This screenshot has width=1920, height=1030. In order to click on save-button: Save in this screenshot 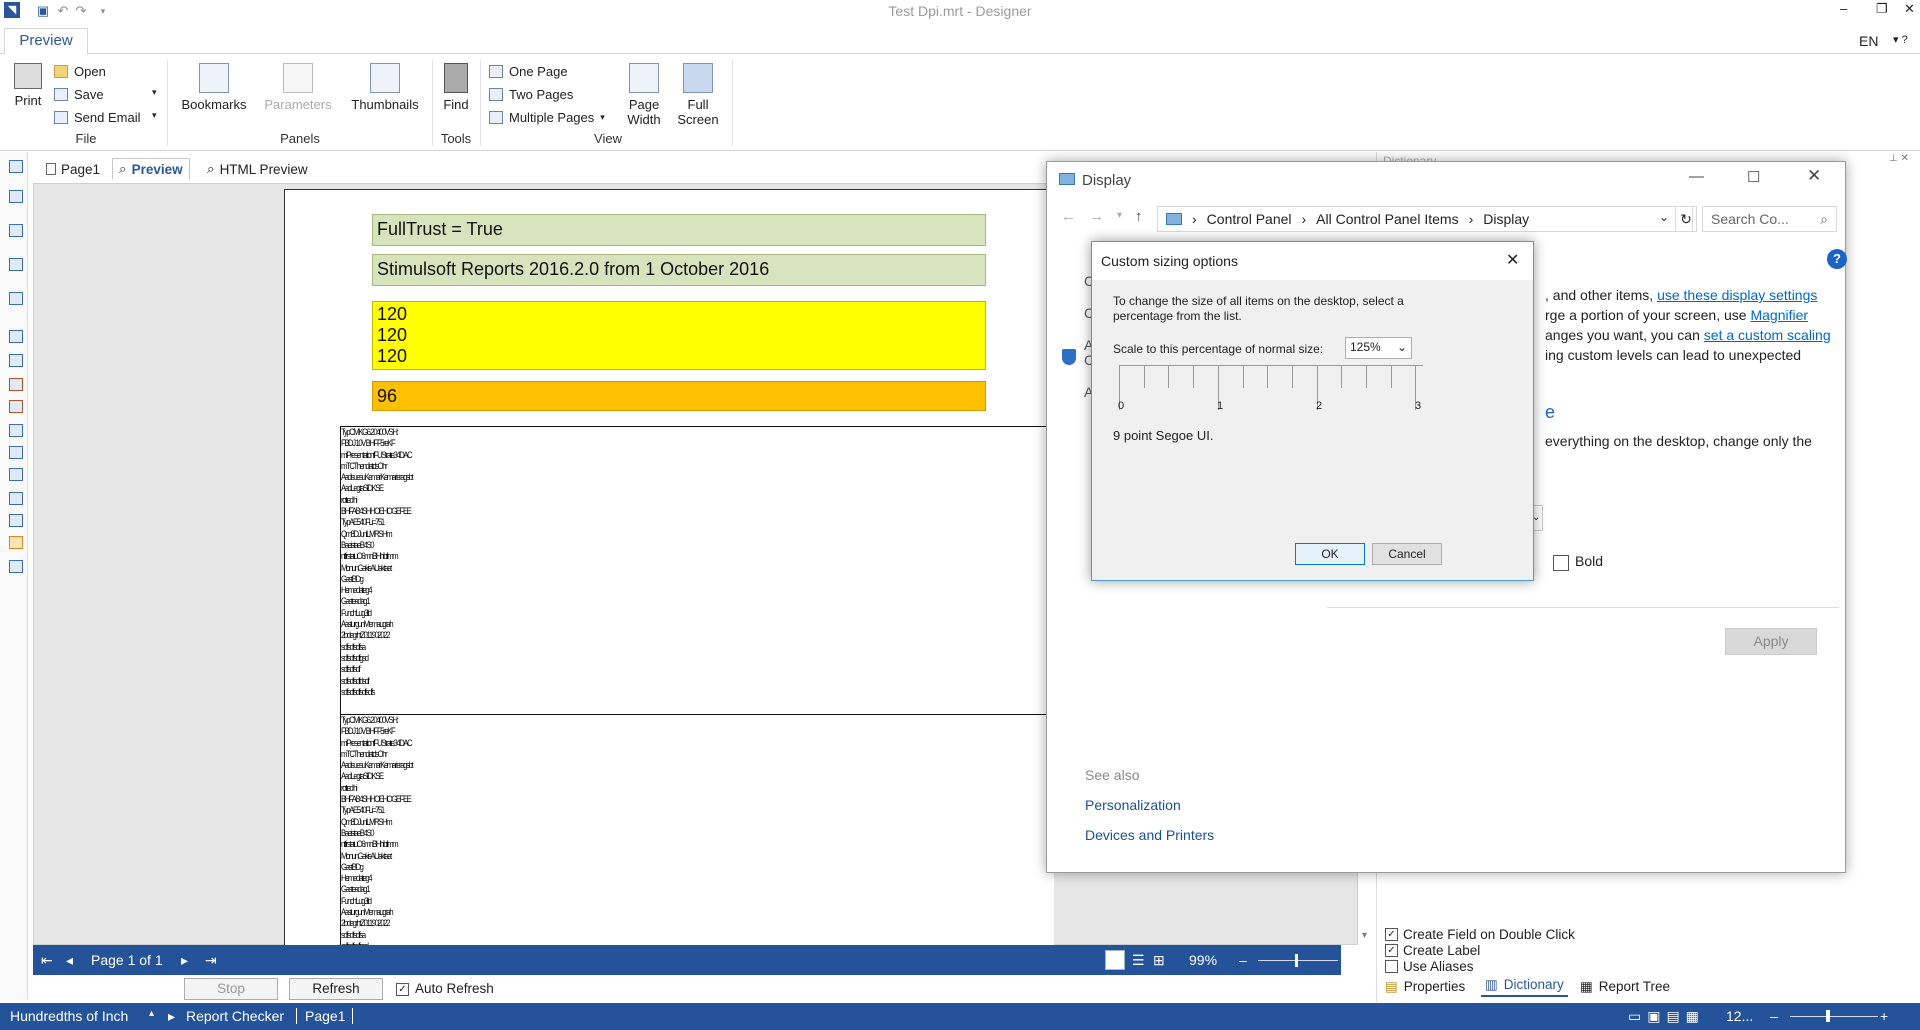, I will do `click(79, 94)`.